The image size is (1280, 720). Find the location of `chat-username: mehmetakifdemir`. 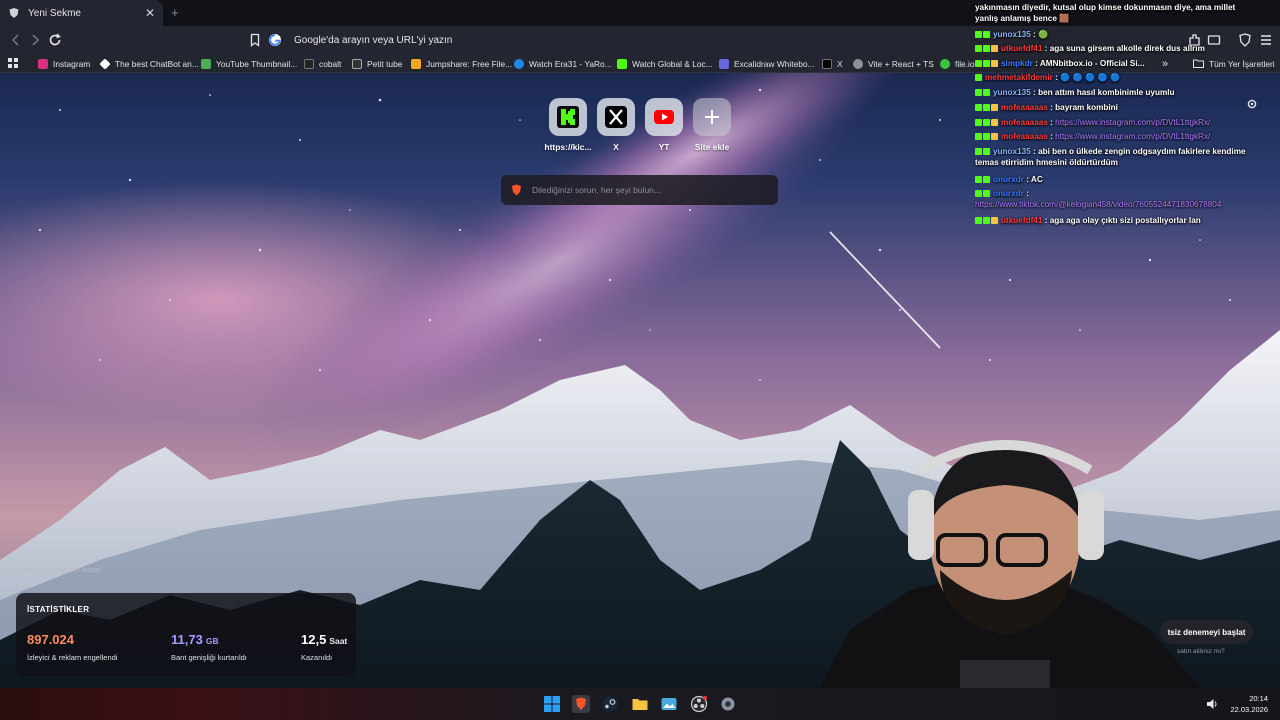

chat-username: mehmetakifdemir is located at coordinates (1019, 77).